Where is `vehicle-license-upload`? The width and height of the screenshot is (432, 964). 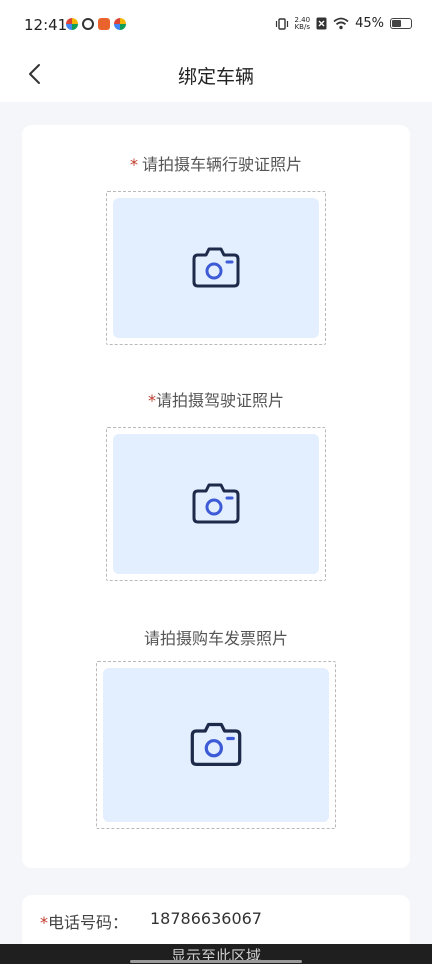 vehicle-license-upload is located at coordinates (216, 268).